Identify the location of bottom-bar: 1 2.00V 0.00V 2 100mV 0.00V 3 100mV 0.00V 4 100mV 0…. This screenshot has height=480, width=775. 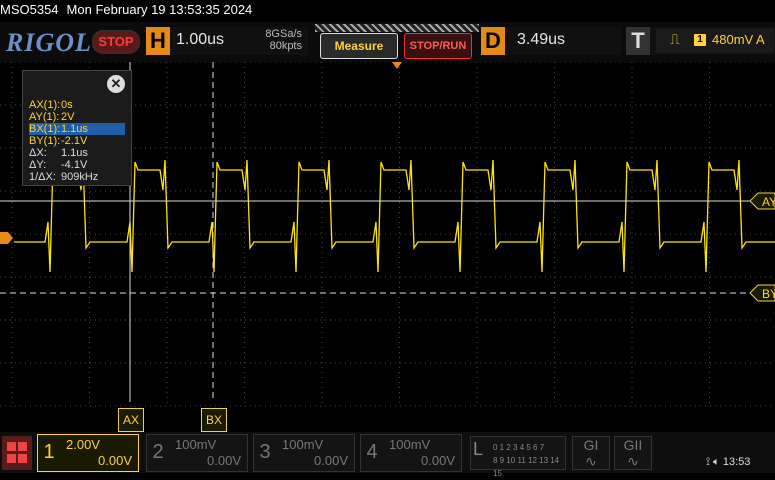
(387, 455).